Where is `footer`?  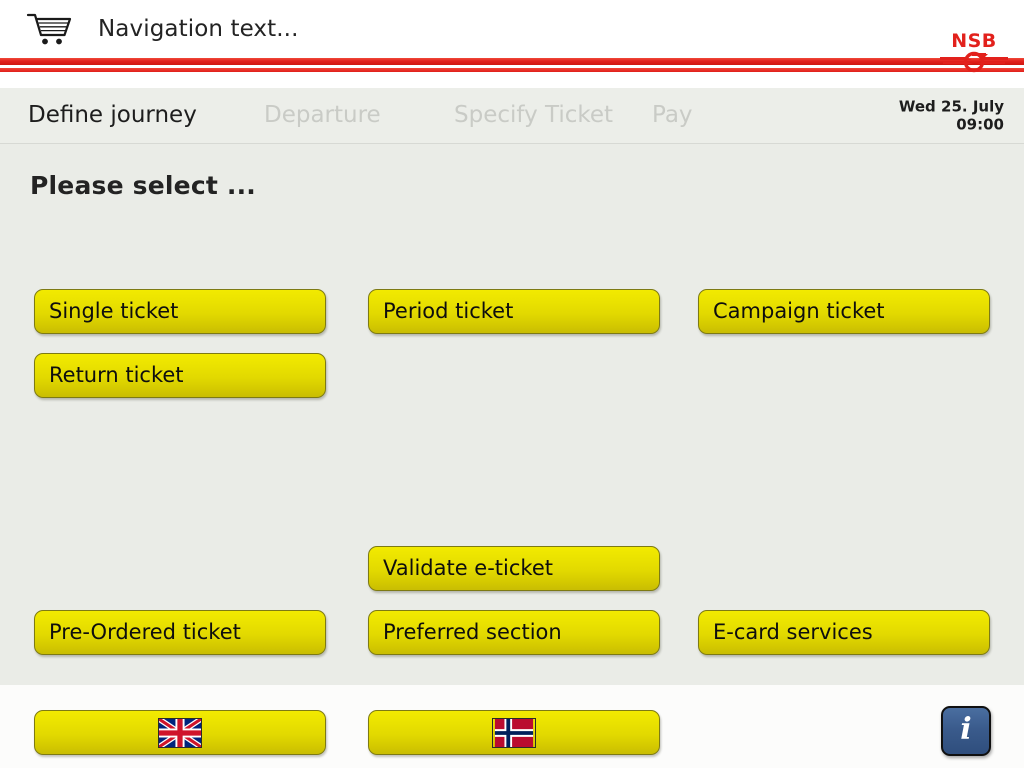 footer is located at coordinates (512, 726).